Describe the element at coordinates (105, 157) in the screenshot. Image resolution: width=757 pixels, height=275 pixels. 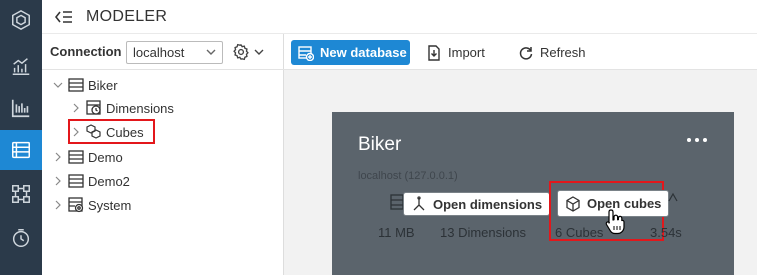
I see `tree-item-label: Demo` at that location.